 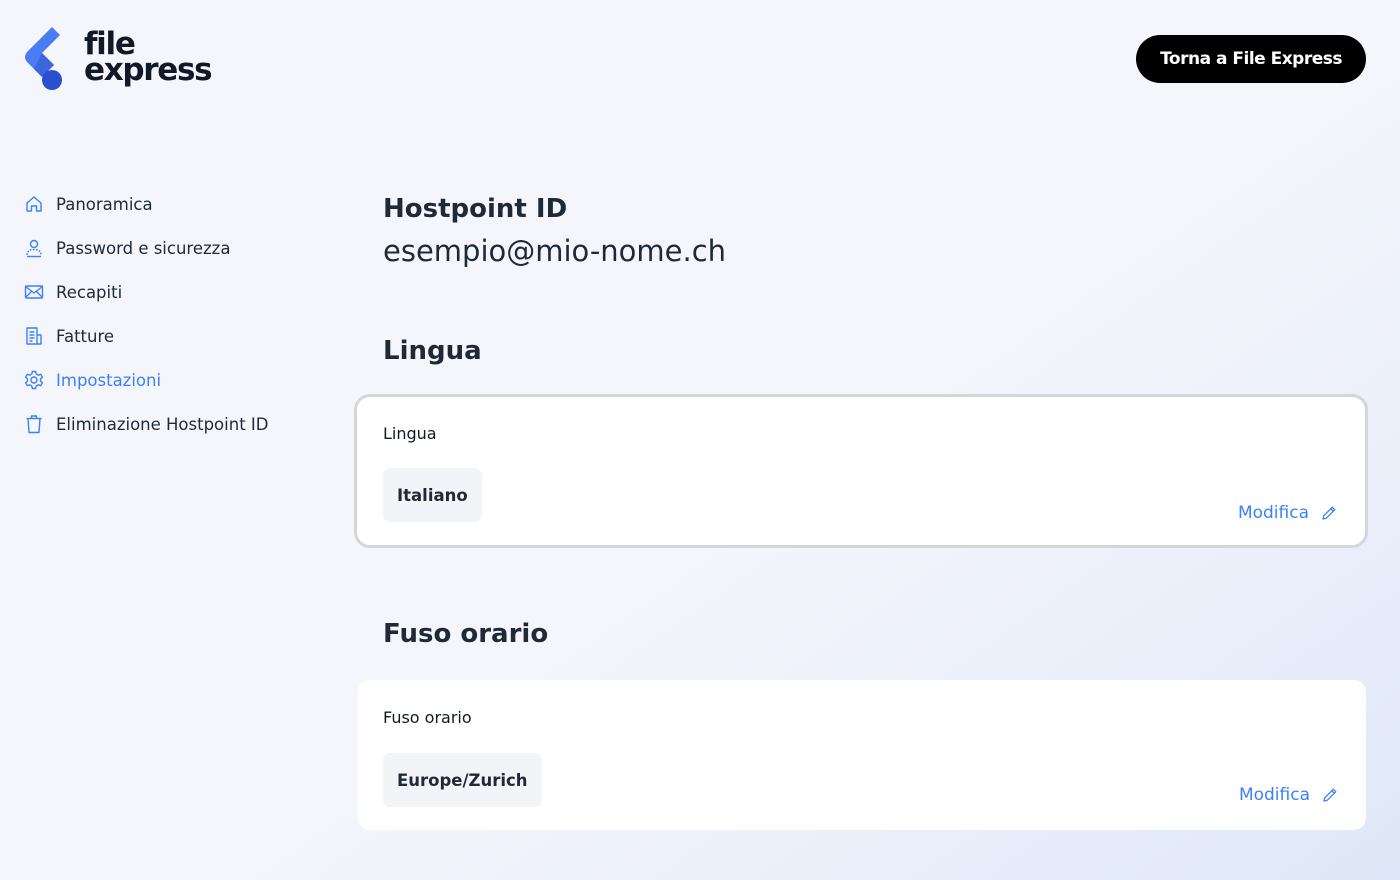 I want to click on language-section-title: Lingua, so click(x=432, y=351).